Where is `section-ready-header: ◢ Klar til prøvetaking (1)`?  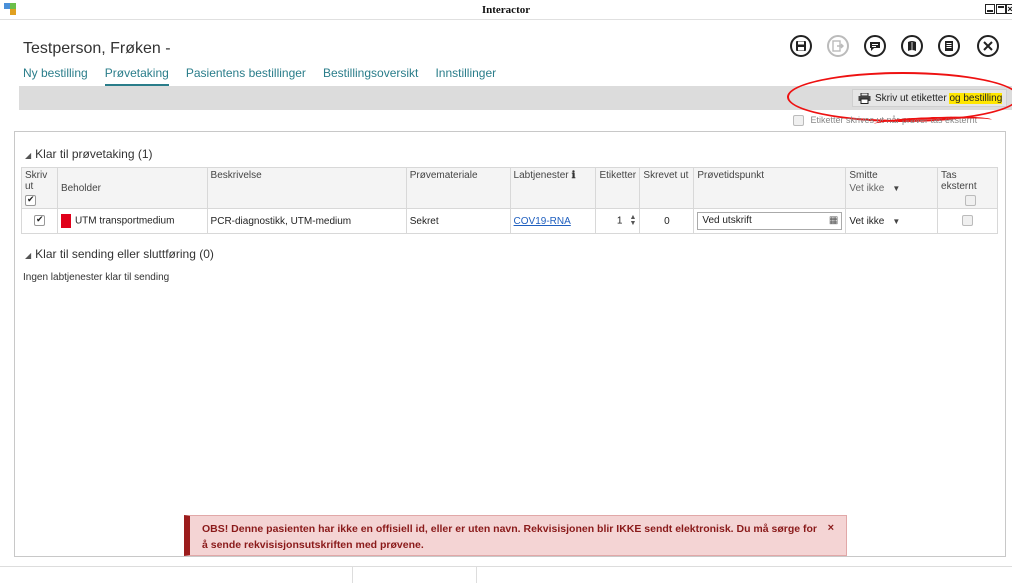
section-ready-header: ◢ Klar til prøvetaking (1) is located at coordinates (89, 154).